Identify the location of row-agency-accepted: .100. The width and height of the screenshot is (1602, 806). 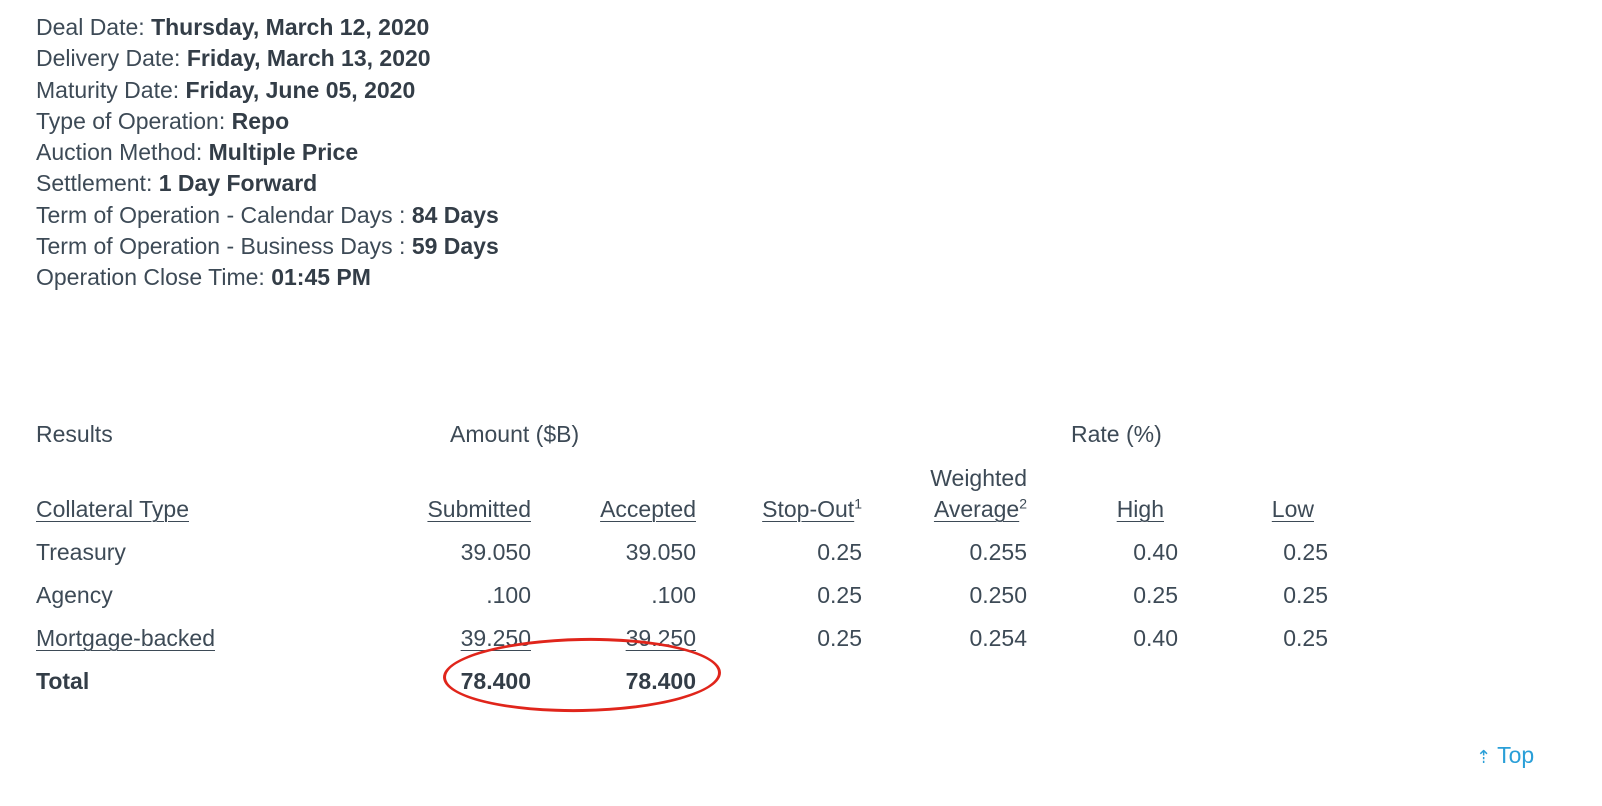
(673, 595).